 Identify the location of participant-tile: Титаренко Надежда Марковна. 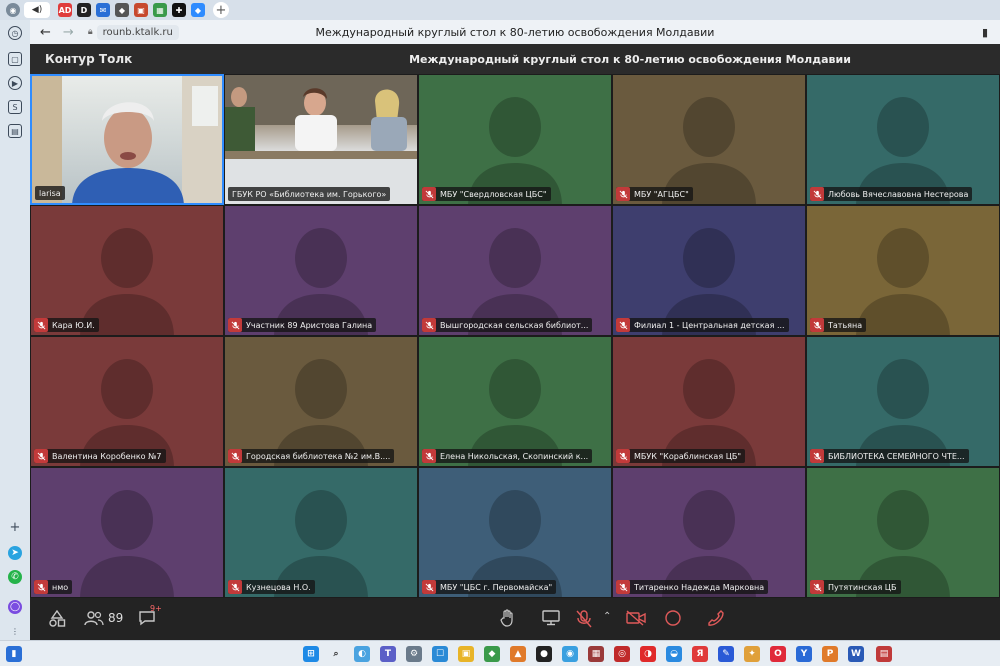
(709, 532).